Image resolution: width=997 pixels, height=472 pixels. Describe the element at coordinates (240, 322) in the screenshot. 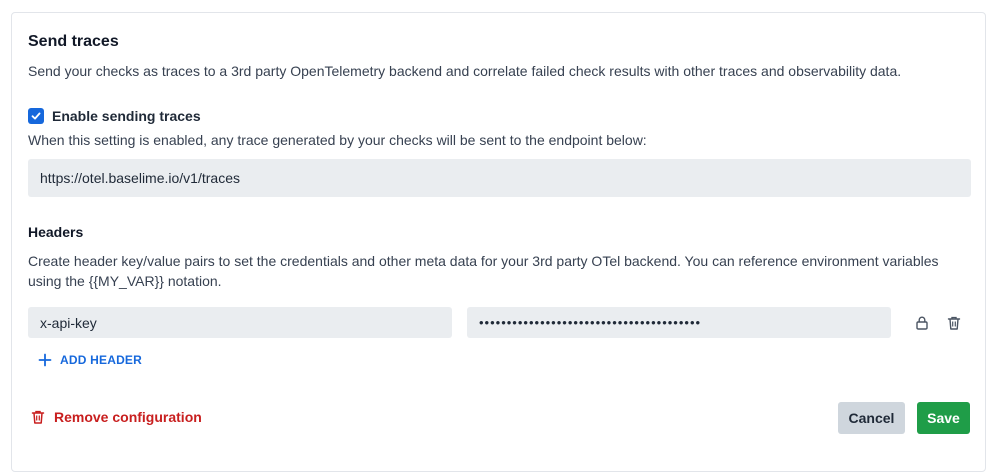

I see `header-key-input: x-api-key` at that location.